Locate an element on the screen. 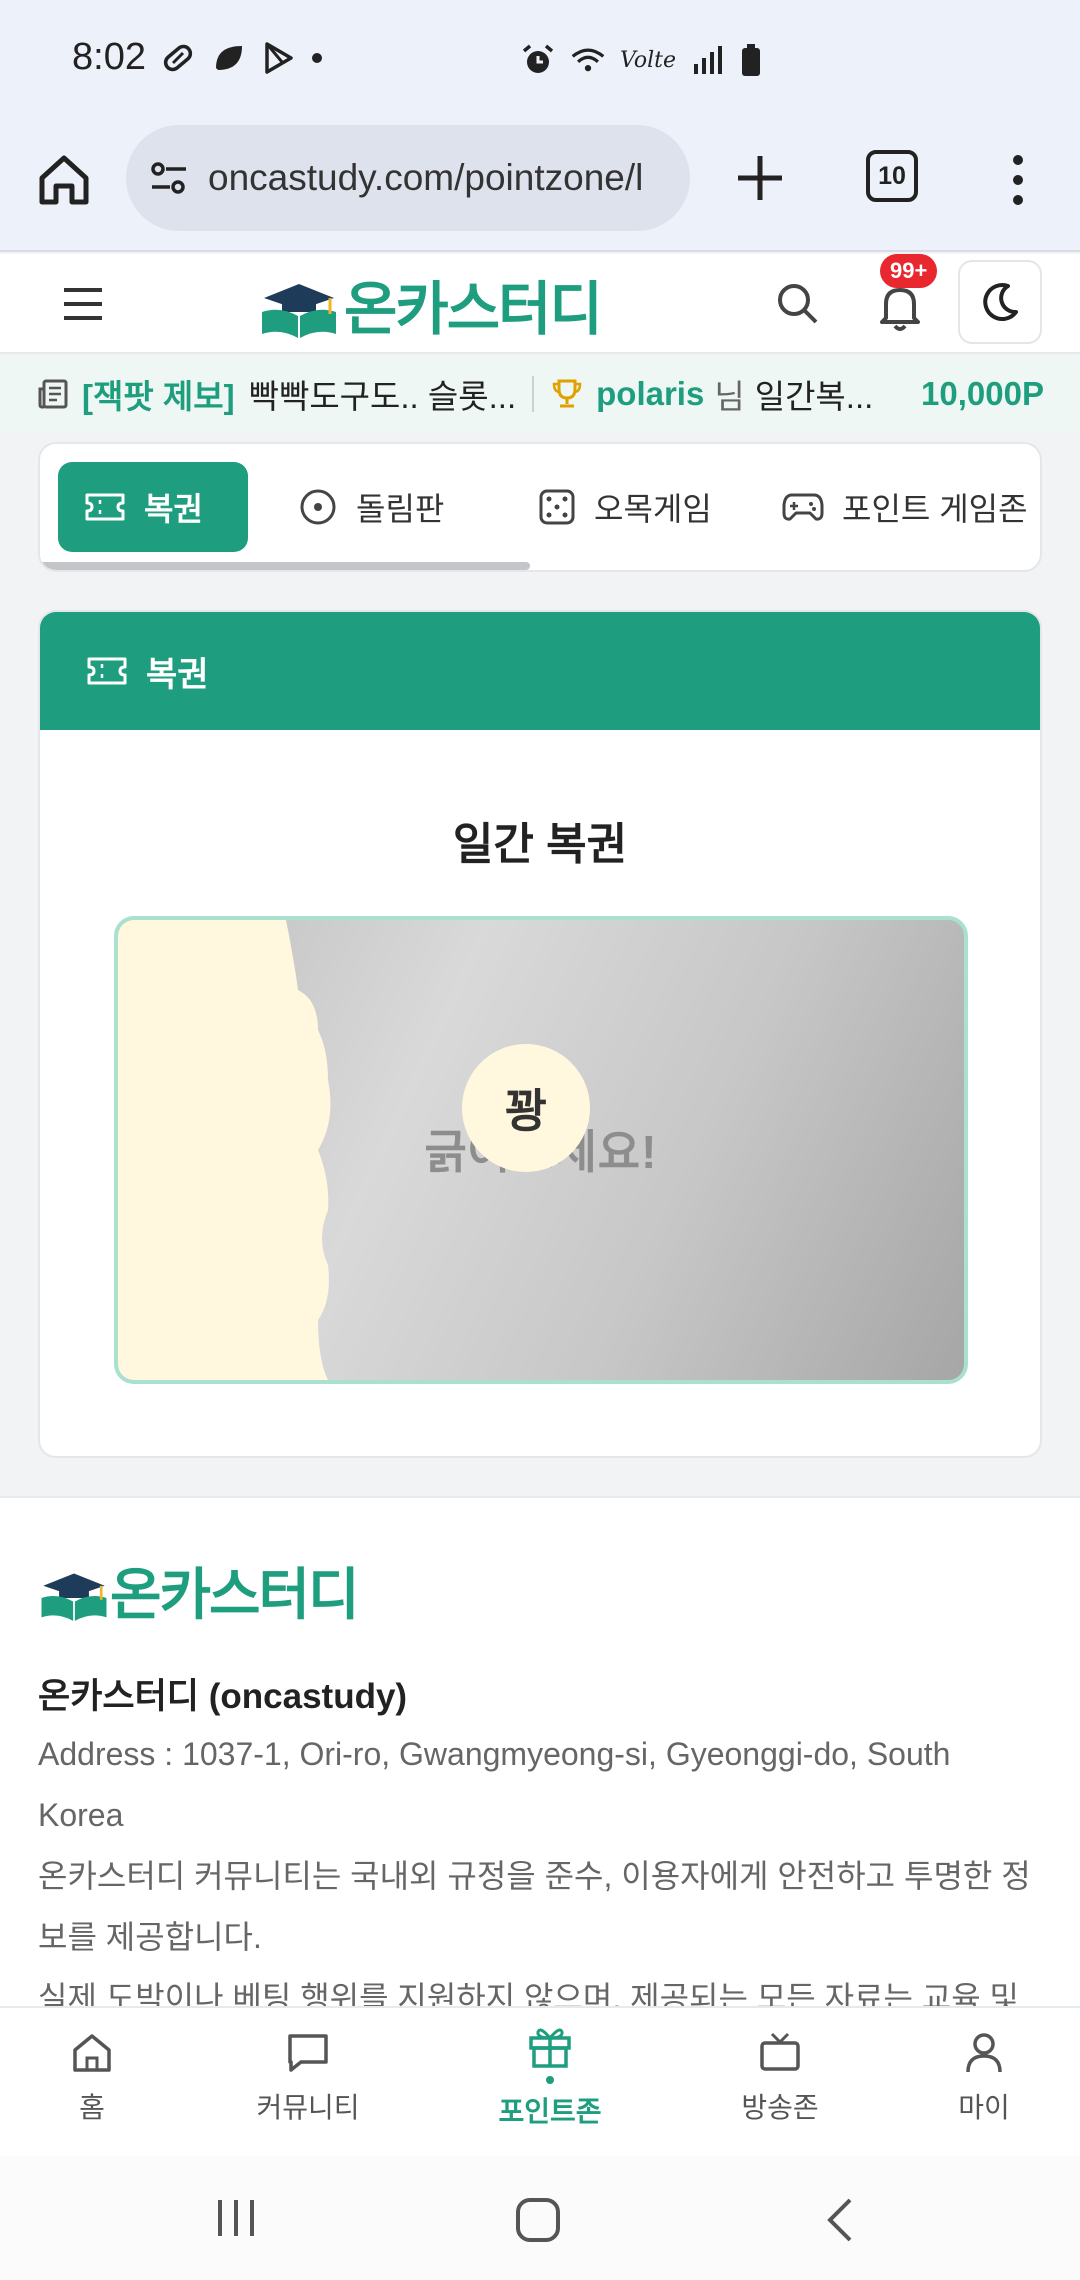  browser-menu-icon is located at coordinates (1018, 180).